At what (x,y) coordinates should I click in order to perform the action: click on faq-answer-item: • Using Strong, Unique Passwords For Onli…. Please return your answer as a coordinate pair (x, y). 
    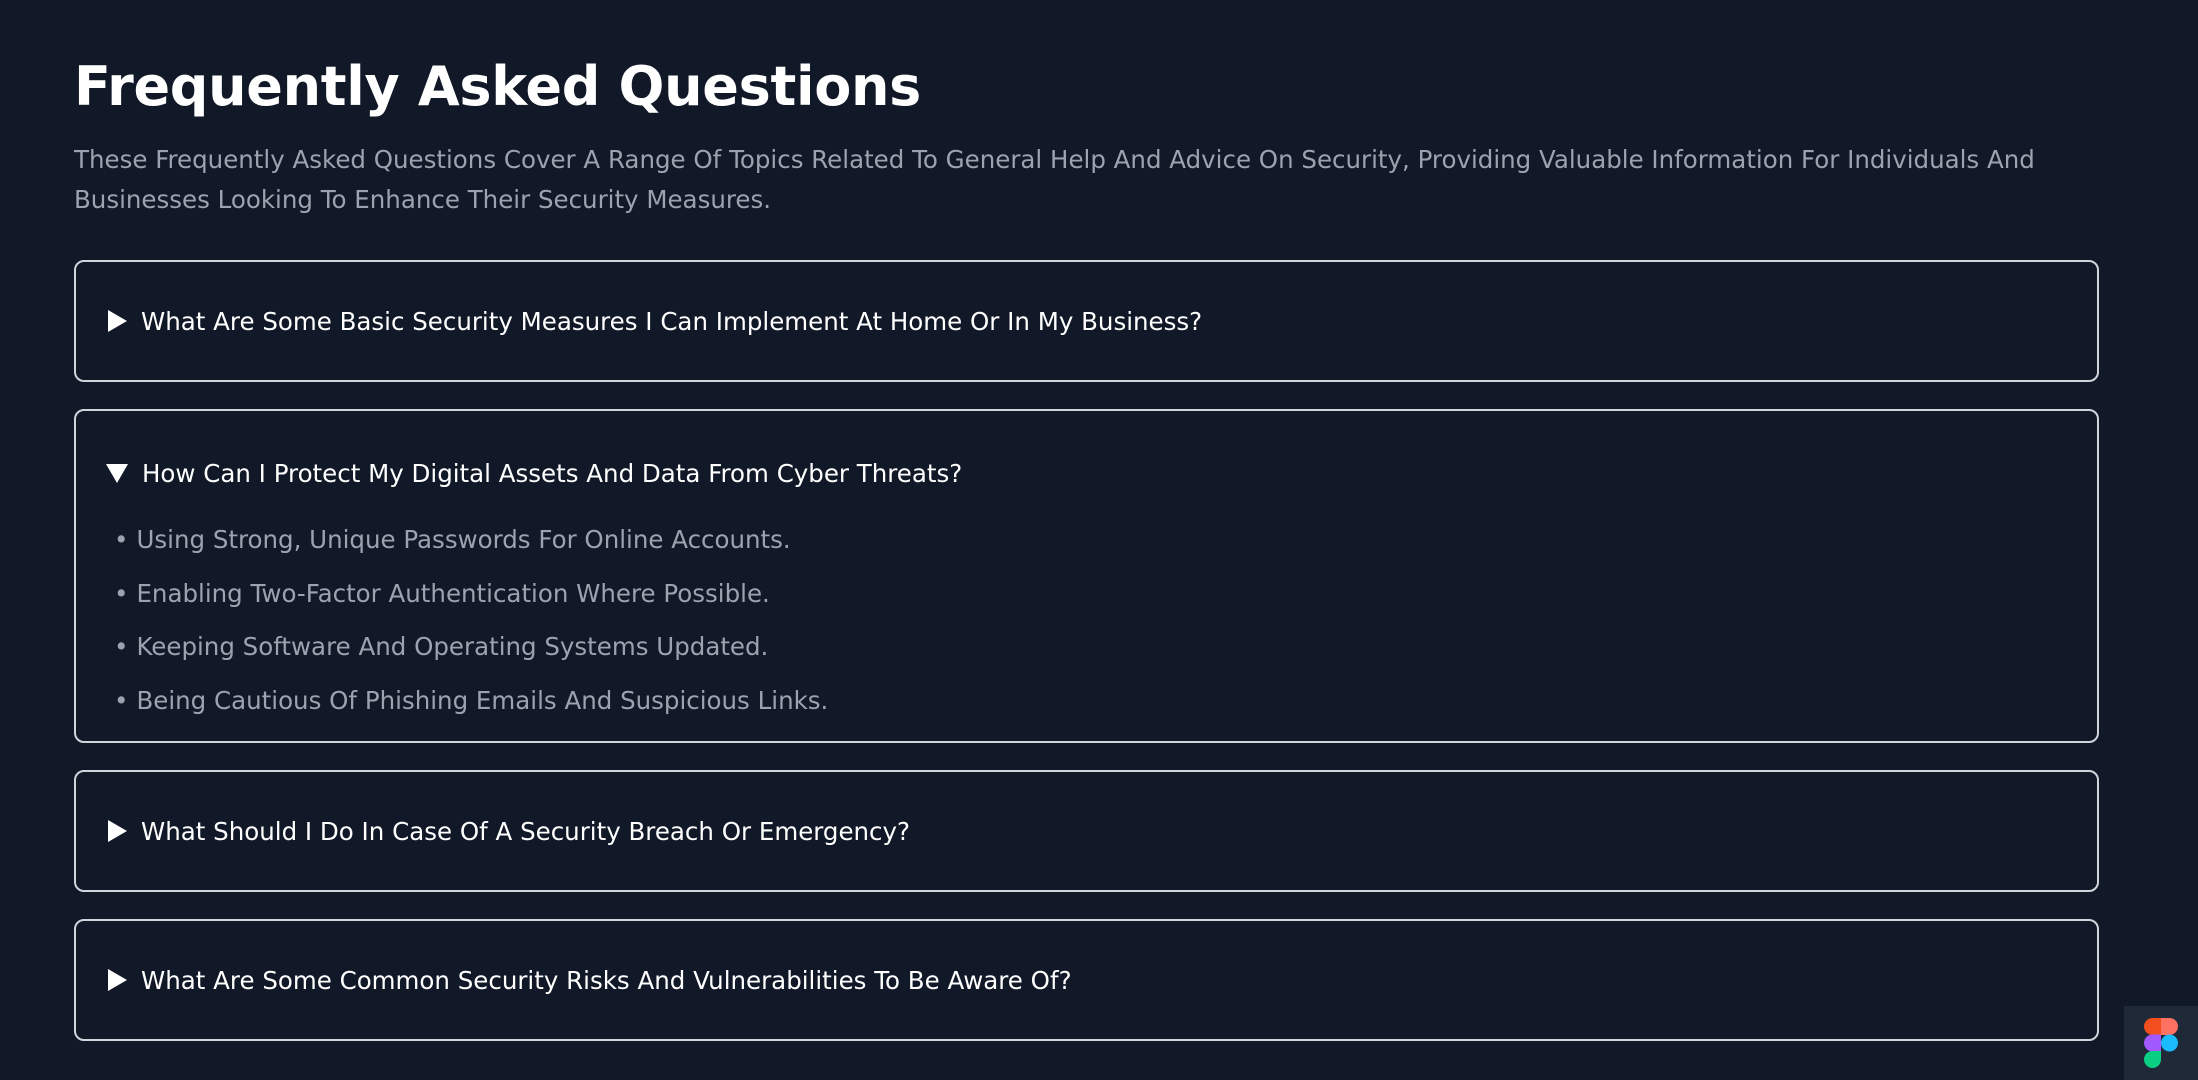
    Looking at the image, I should click on (1105, 540).